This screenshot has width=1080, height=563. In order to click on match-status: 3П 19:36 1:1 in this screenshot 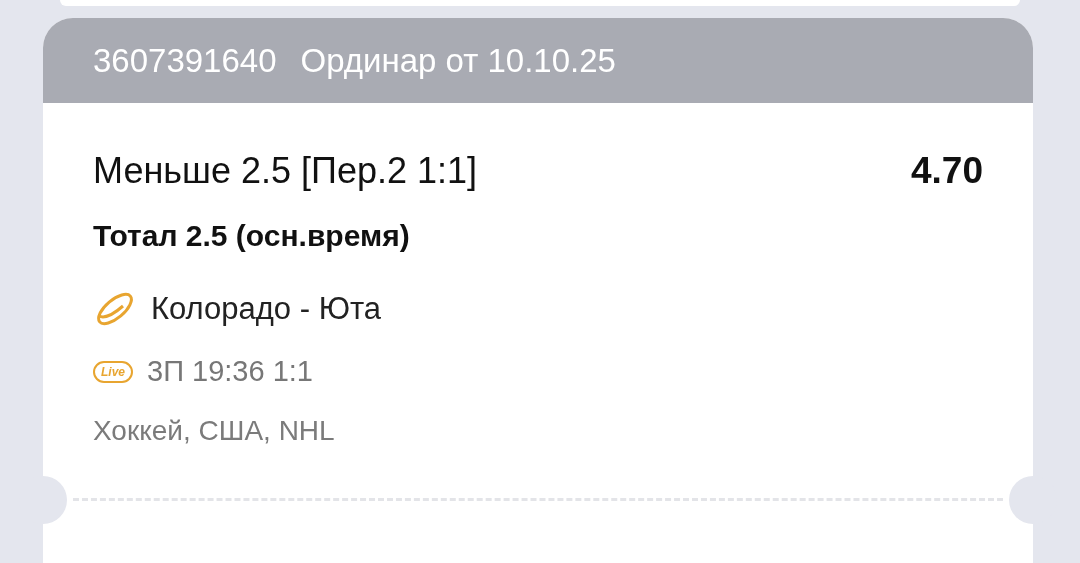, I will do `click(230, 371)`.